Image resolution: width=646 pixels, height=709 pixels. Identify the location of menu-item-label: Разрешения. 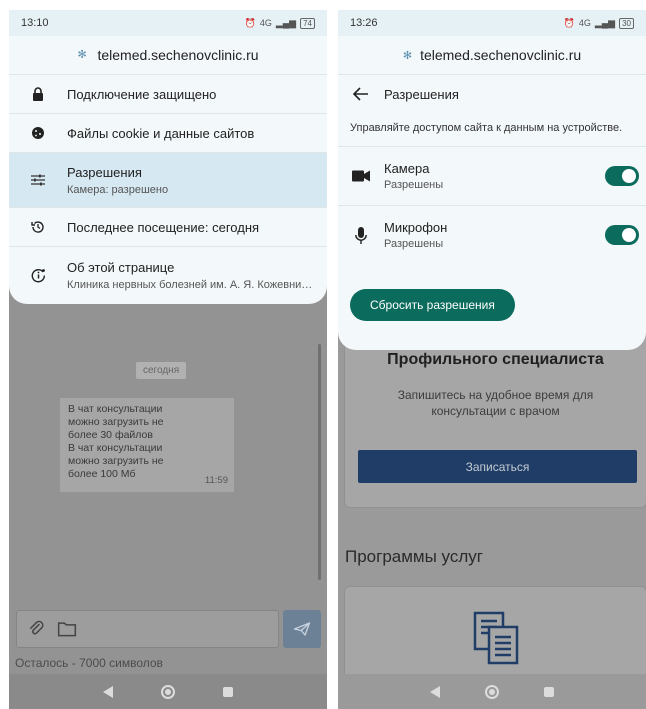
(104, 172).